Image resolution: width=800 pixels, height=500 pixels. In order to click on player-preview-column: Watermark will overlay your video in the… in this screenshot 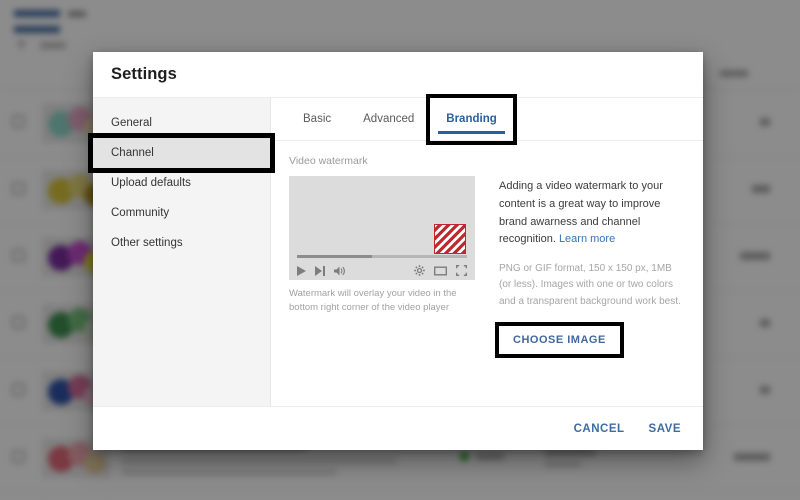, I will do `click(382, 265)`.